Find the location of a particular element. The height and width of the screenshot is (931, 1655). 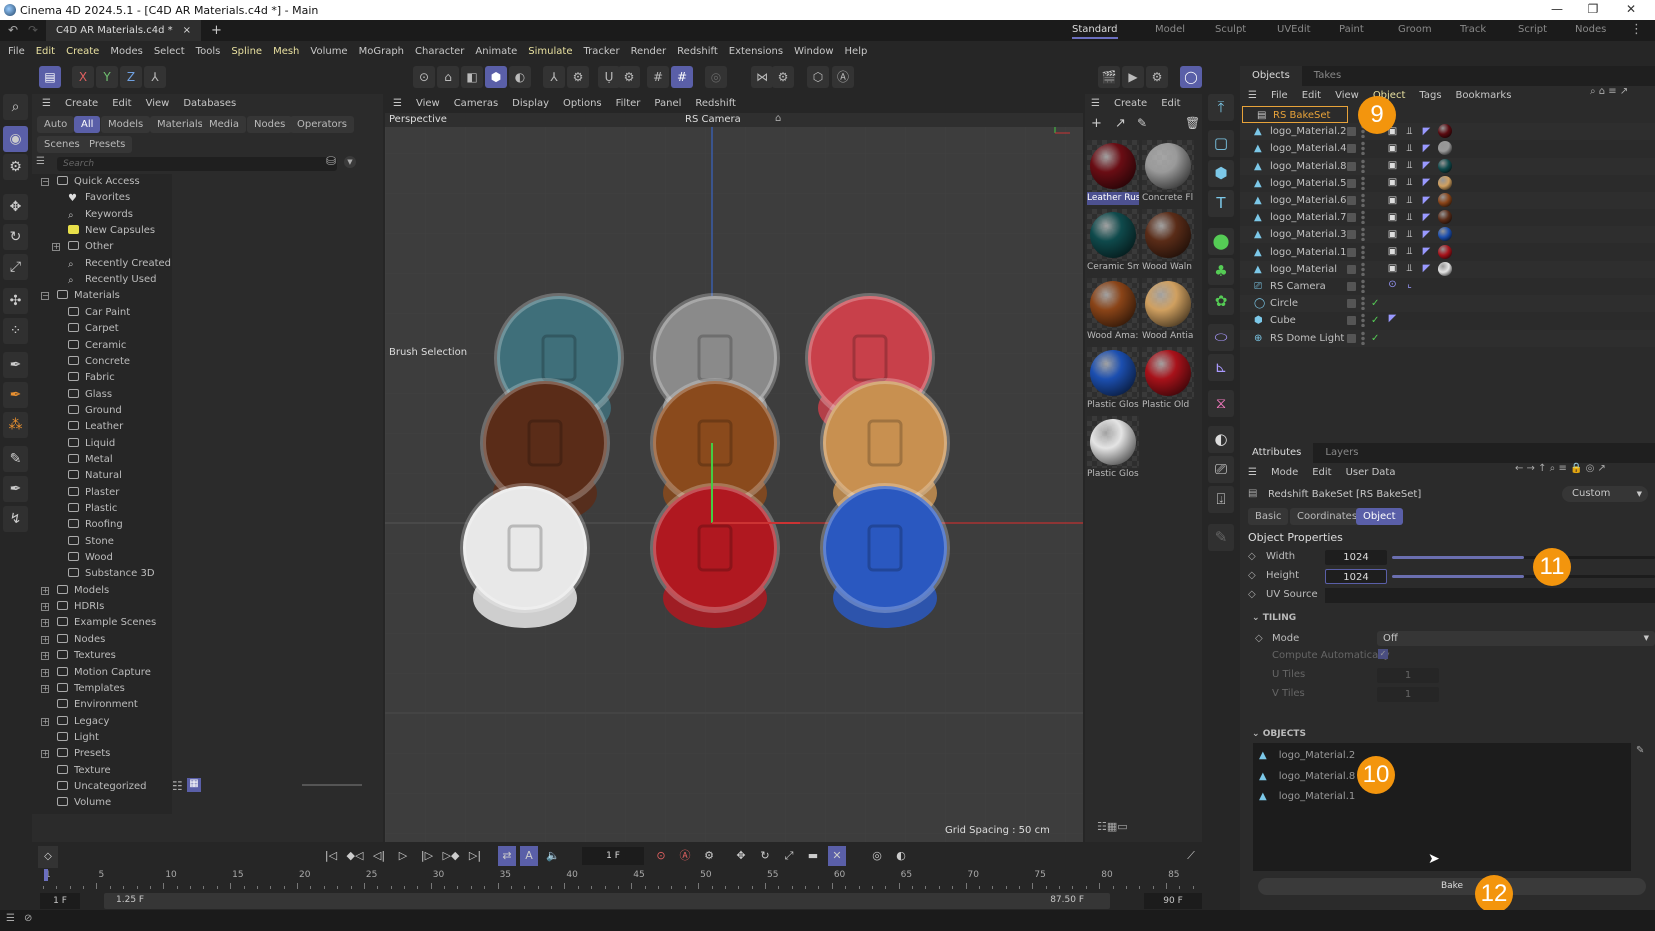

close-button: ✕ is located at coordinates (1631, 9).